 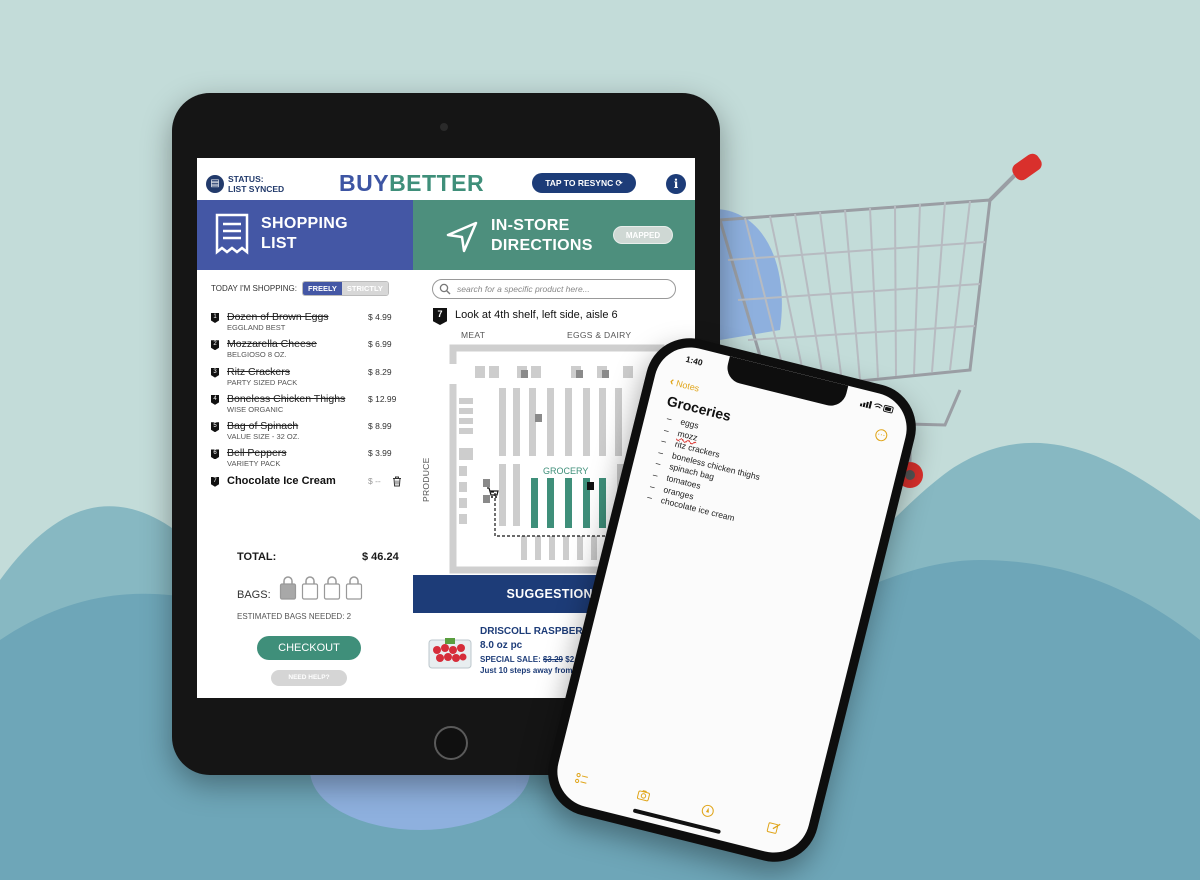 What do you see at coordinates (215, 427) in the screenshot?
I see `item-number-marker: 5` at bounding box center [215, 427].